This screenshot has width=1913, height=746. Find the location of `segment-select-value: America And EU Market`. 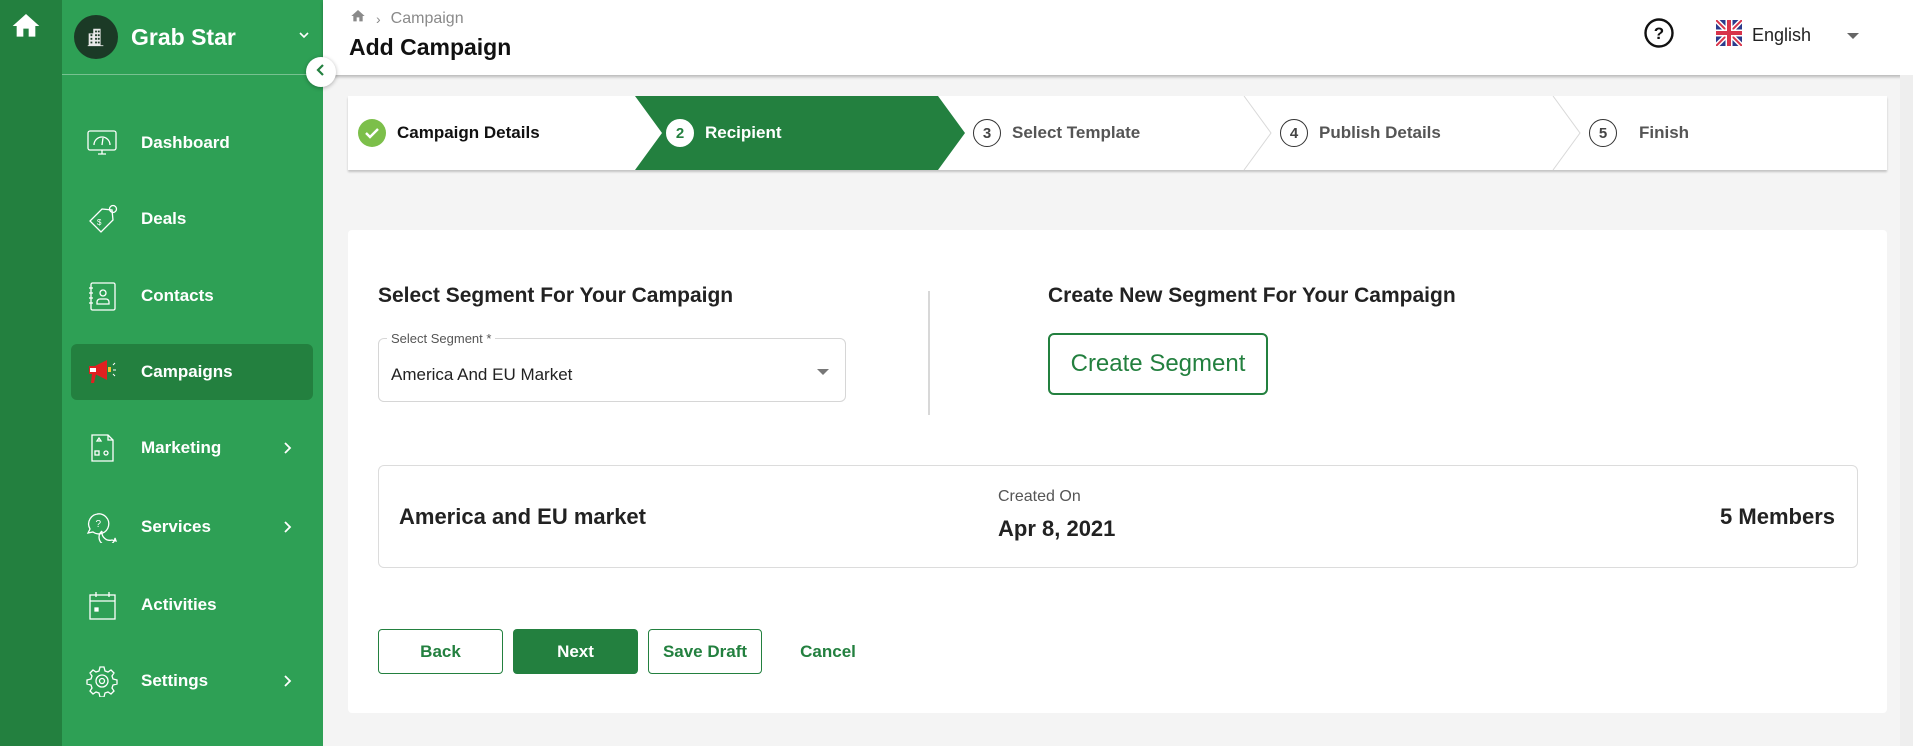

segment-select-value: America And EU Market is located at coordinates (482, 374).